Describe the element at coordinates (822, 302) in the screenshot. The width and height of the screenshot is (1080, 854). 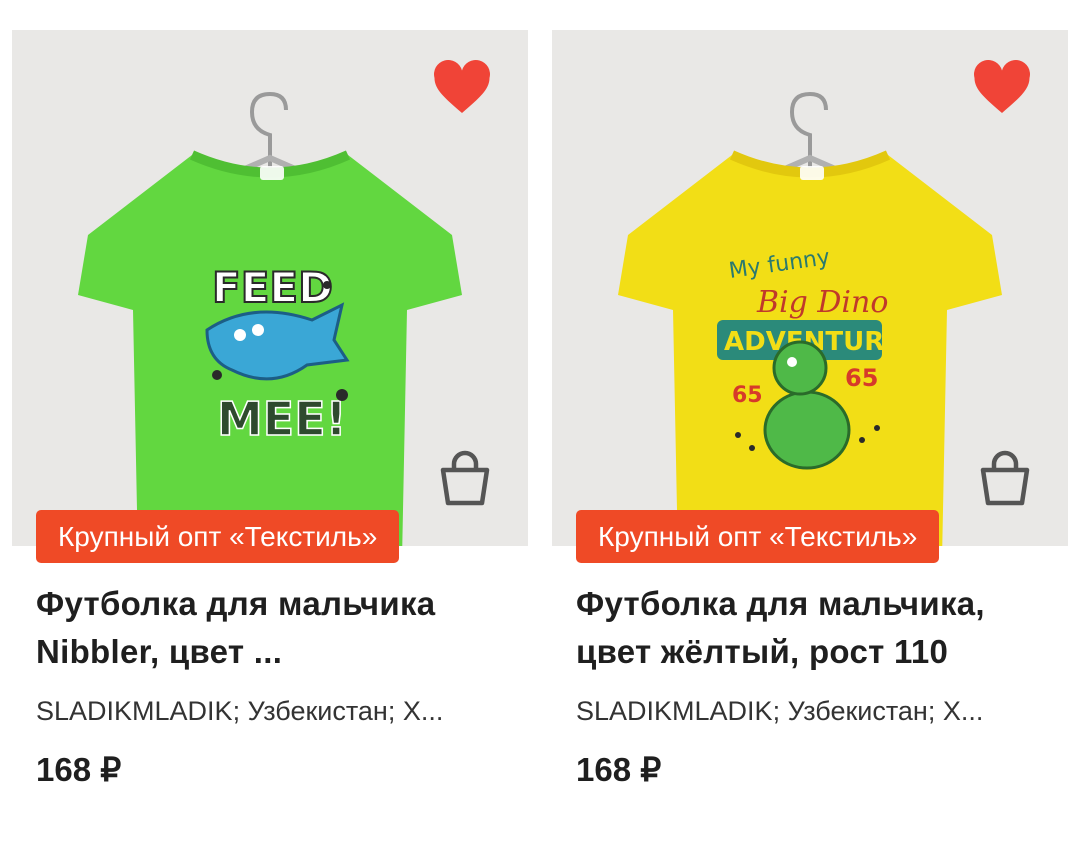
I see `svg-text: Big Dino` at that location.